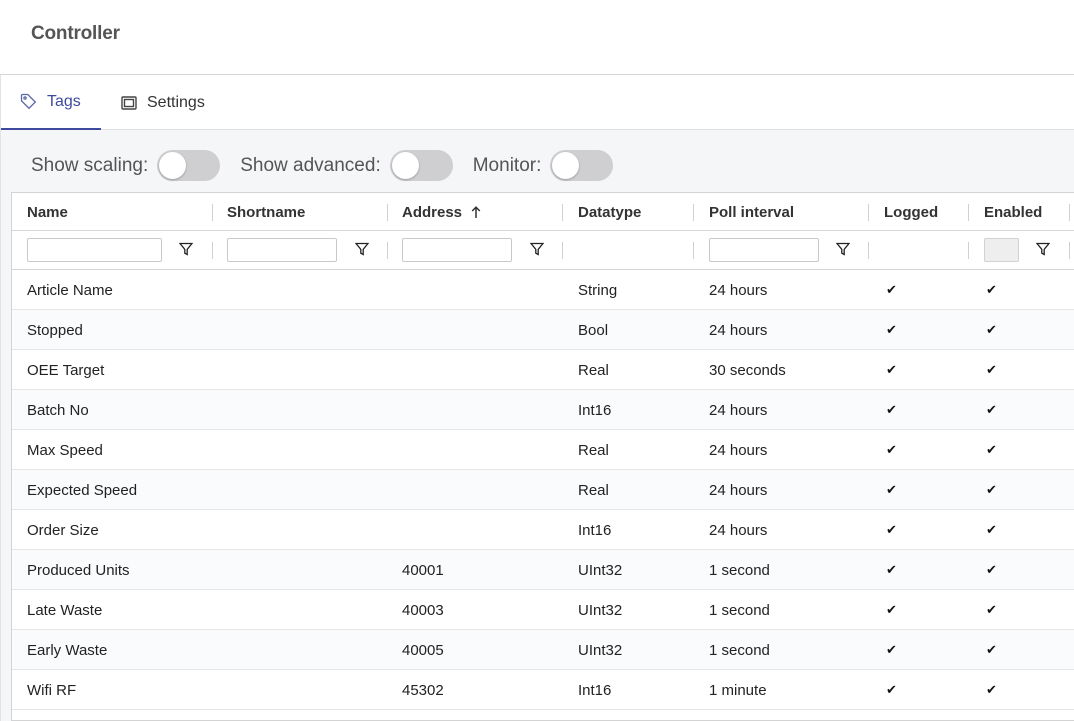  Describe the element at coordinates (543, 370) in the screenshot. I see `table-row: OEE Target Real 30 seconds ✔ ✔` at that location.